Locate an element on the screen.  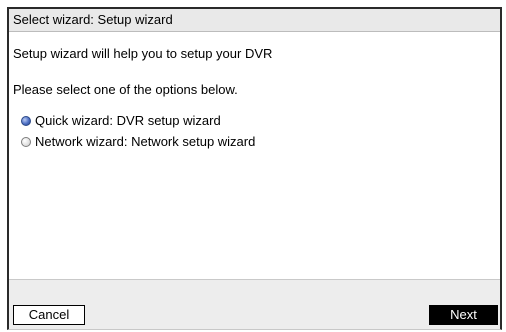
option-network-wizard: Network wizard: Network setup wizard is located at coordinates (138, 141).